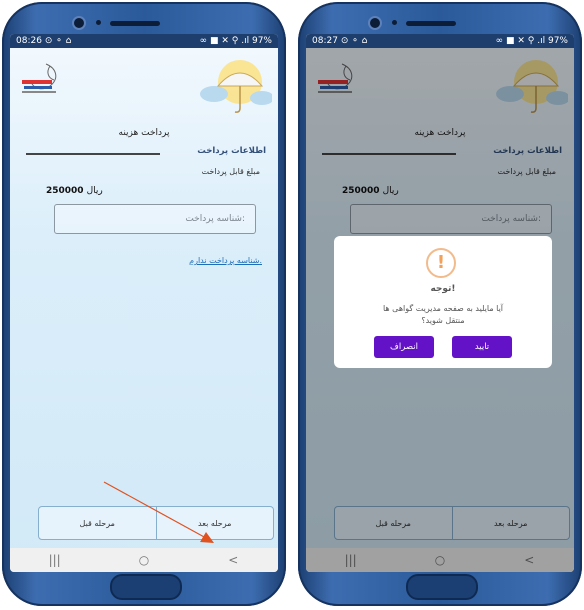  Describe the element at coordinates (233, 560) in the screenshot. I see `back-nav-button: <` at that location.